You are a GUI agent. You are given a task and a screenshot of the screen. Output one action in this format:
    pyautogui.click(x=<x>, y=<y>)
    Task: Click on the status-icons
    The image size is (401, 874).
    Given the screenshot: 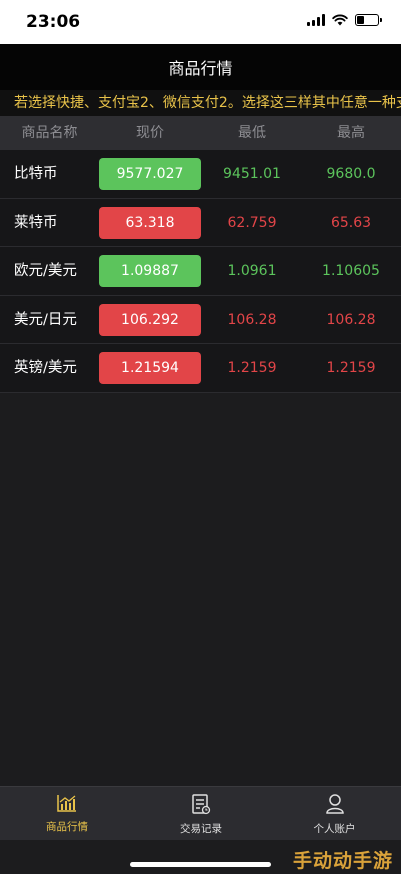 What is the action you would take?
    pyautogui.click(x=344, y=20)
    